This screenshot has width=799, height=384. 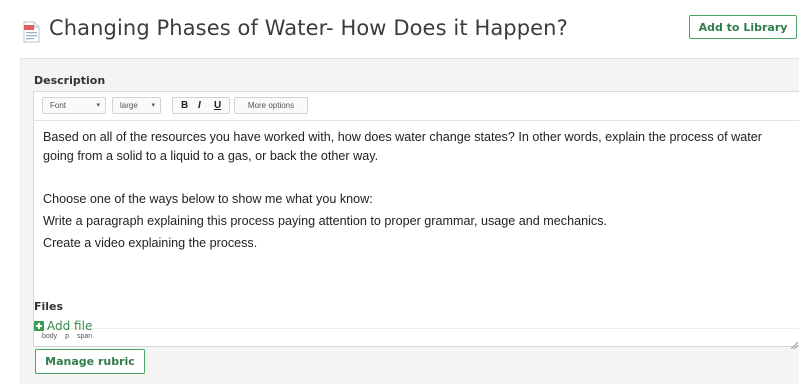 I want to click on plus-icon, so click(x=39, y=326).